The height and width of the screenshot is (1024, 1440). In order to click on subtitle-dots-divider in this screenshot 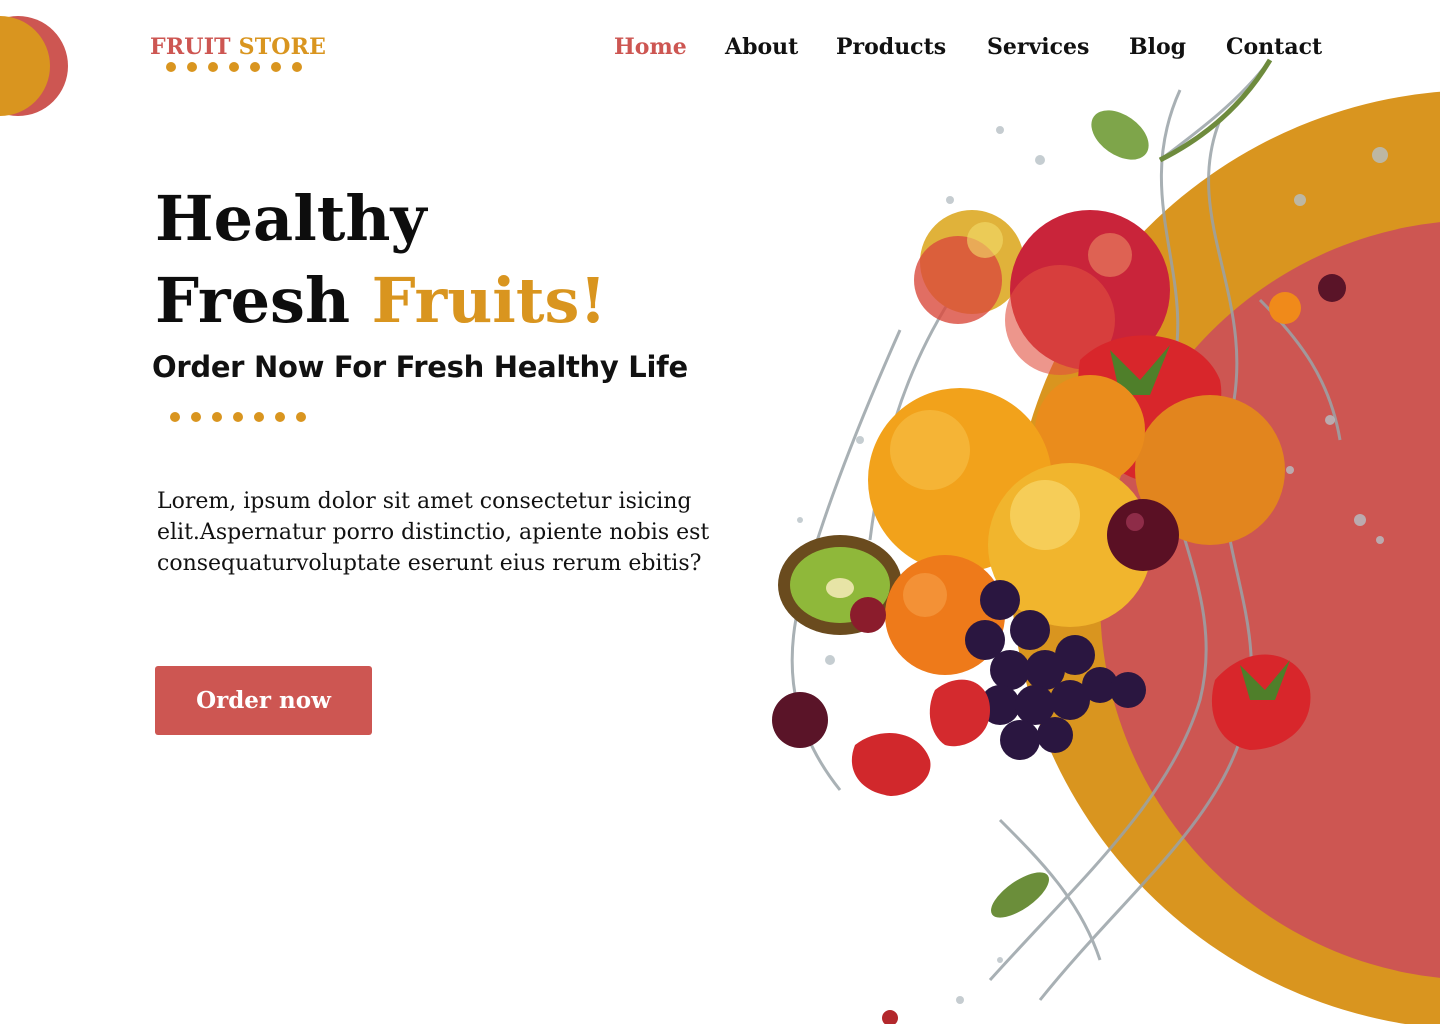, I will do `click(238, 417)`.